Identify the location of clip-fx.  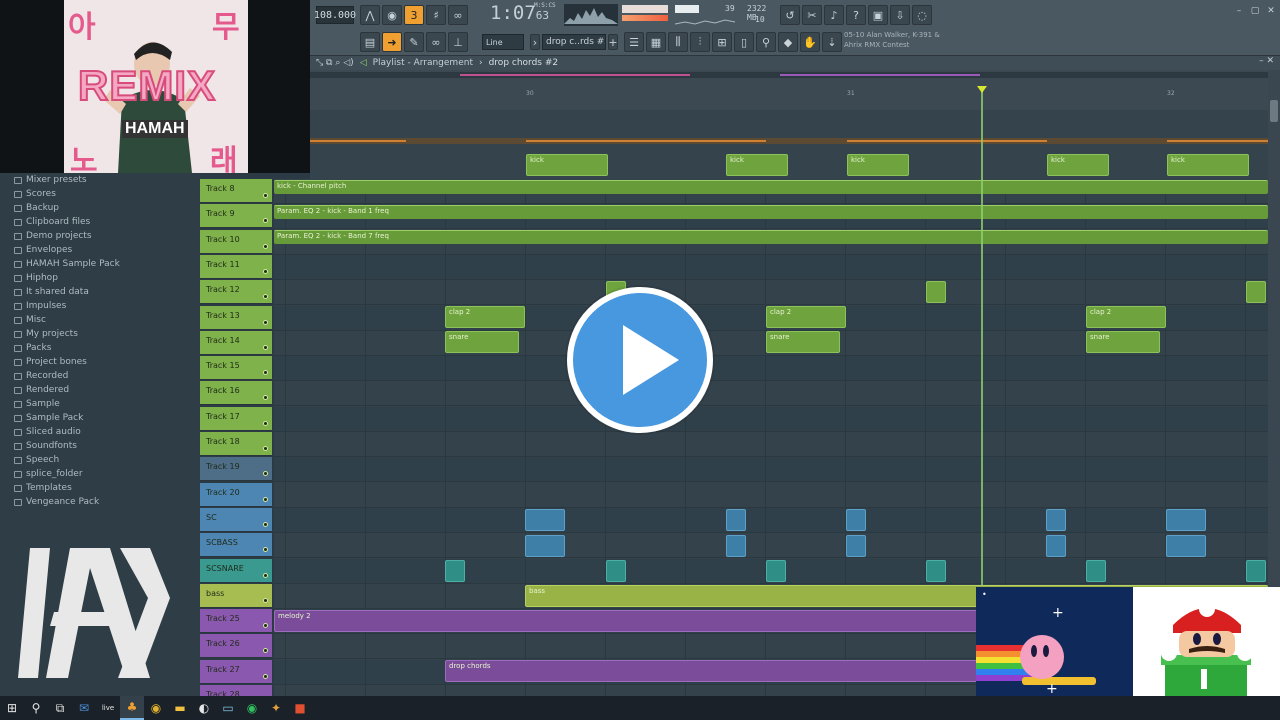
(936, 292).